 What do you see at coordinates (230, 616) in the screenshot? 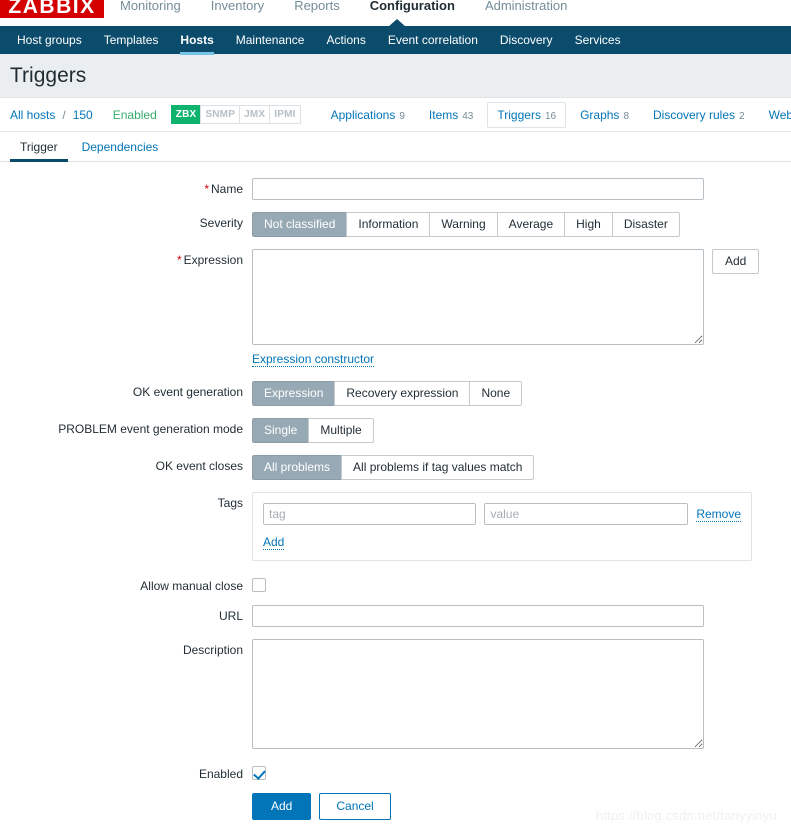
I see `label-url: URL` at bounding box center [230, 616].